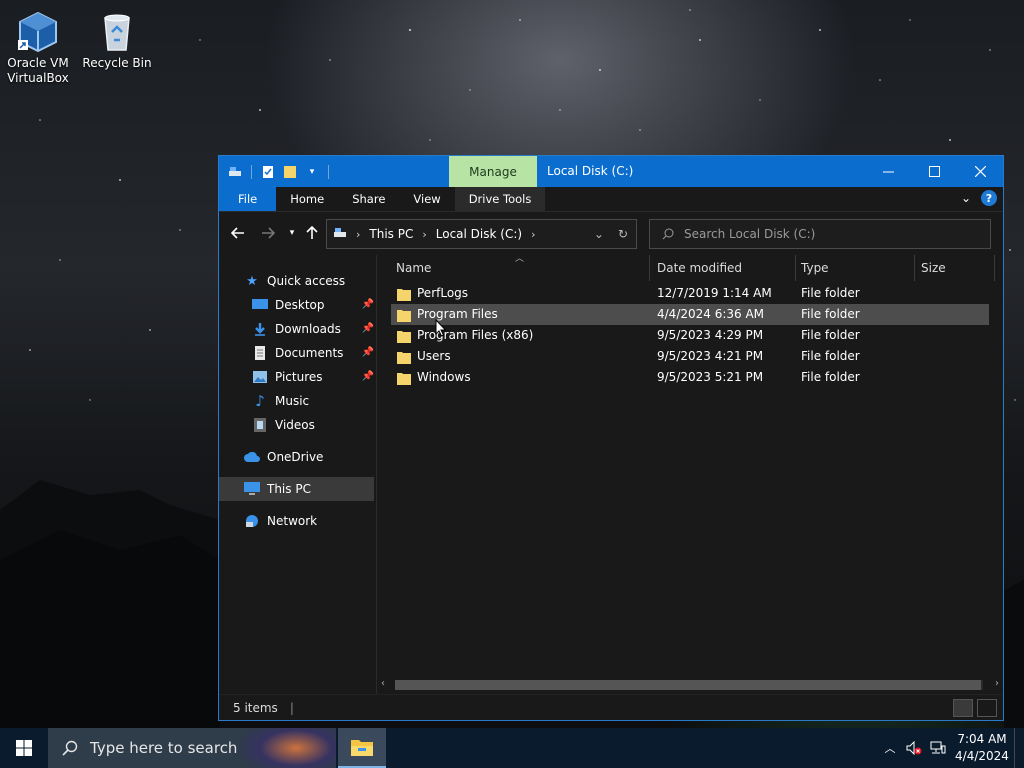 This screenshot has width=1024, height=768. Describe the element at coordinates (989, 198) in the screenshot. I see `help-icon: ?` at that location.